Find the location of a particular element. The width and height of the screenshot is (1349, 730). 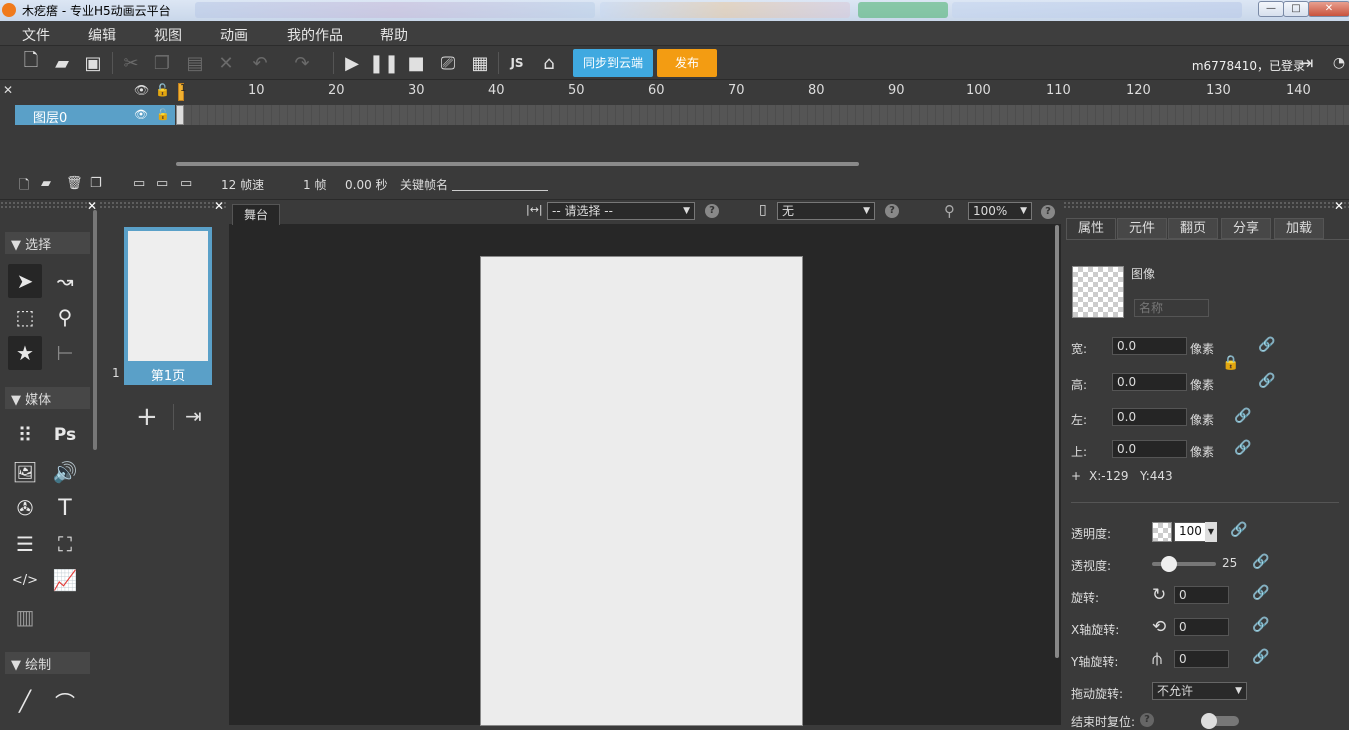

tab-page-flip: 翻页 is located at coordinates (1193, 228).